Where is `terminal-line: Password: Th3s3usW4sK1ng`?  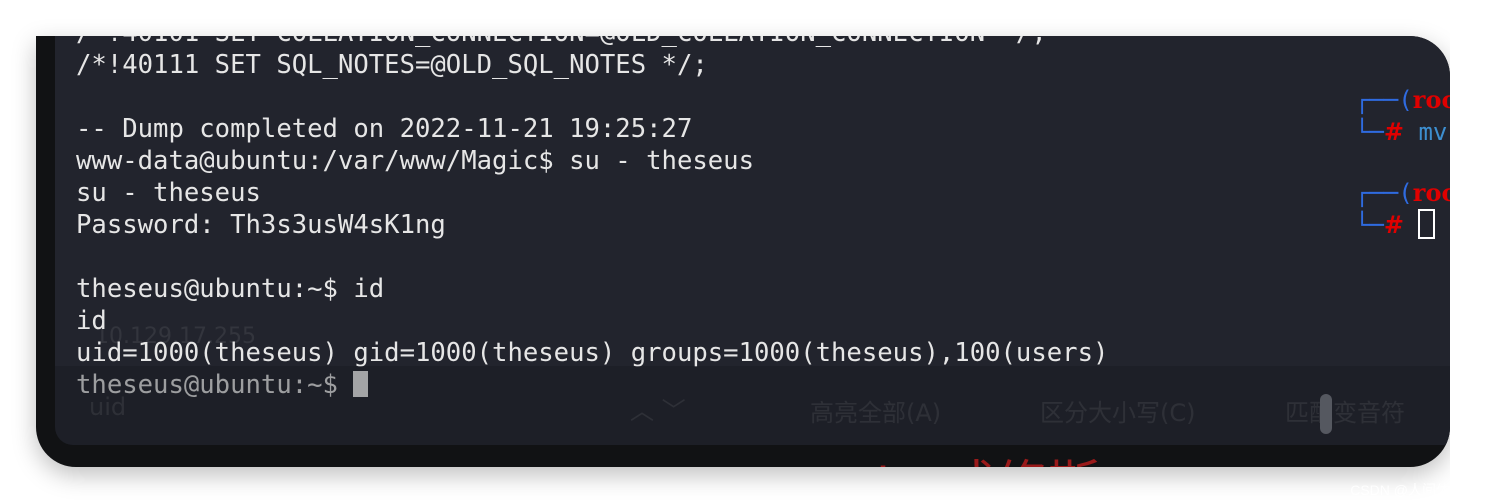 terminal-line: Password: Th3s3usW4sK1ng is located at coordinates (261, 225).